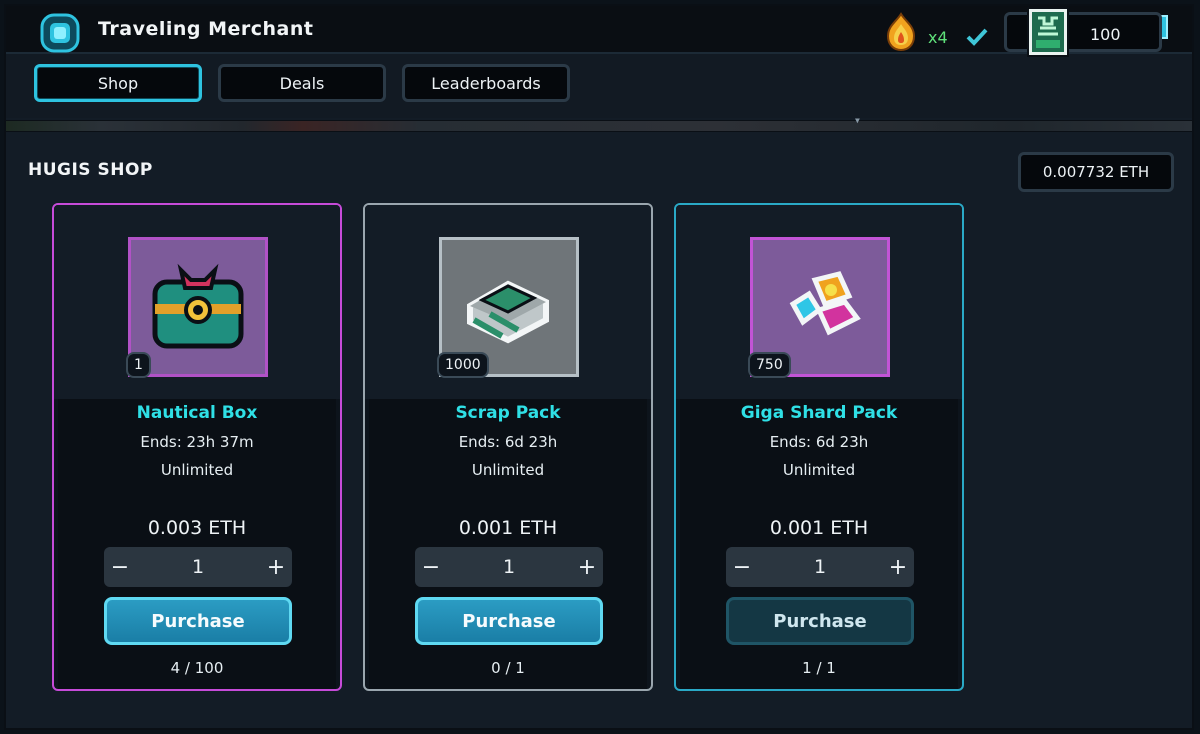  Describe the element at coordinates (977, 37) in the screenshot. I see `check-icon` at that location.